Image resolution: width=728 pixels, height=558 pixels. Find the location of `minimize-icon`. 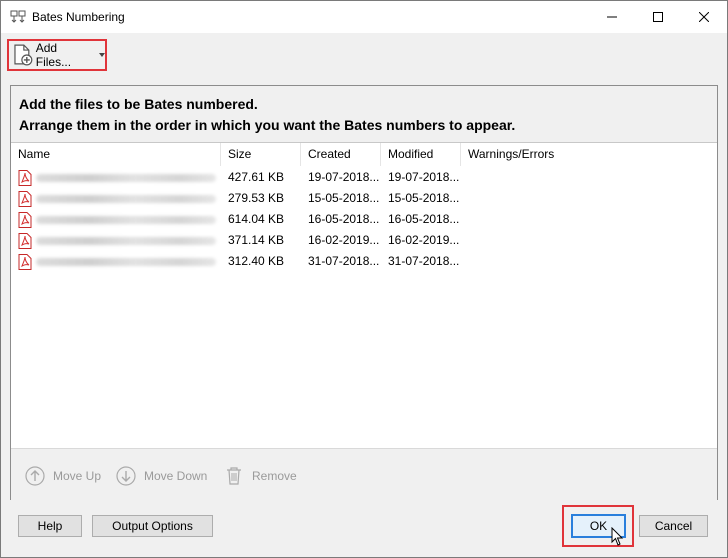

minimize-icon is located at coordinates (612, 17).